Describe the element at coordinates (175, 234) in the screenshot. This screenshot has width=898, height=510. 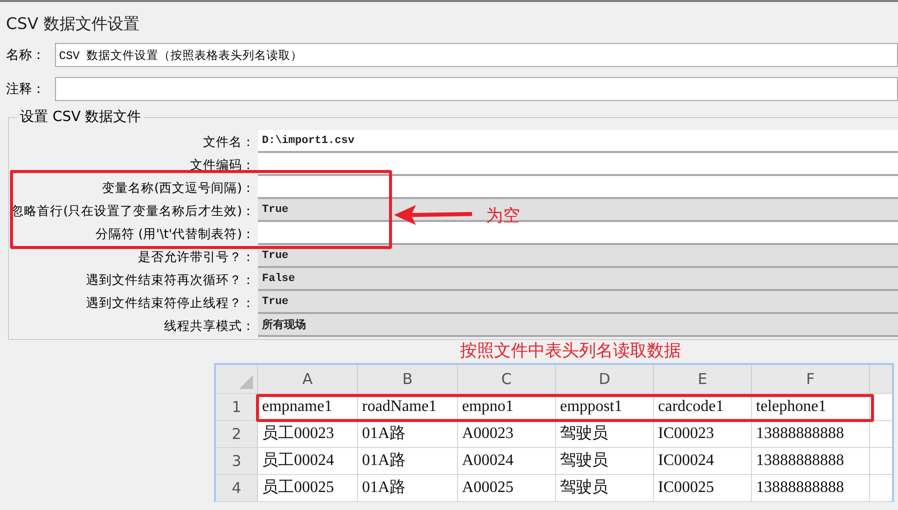
I see `setting-label: 分隔符 (用'\t'代替制表符)：` at that location.